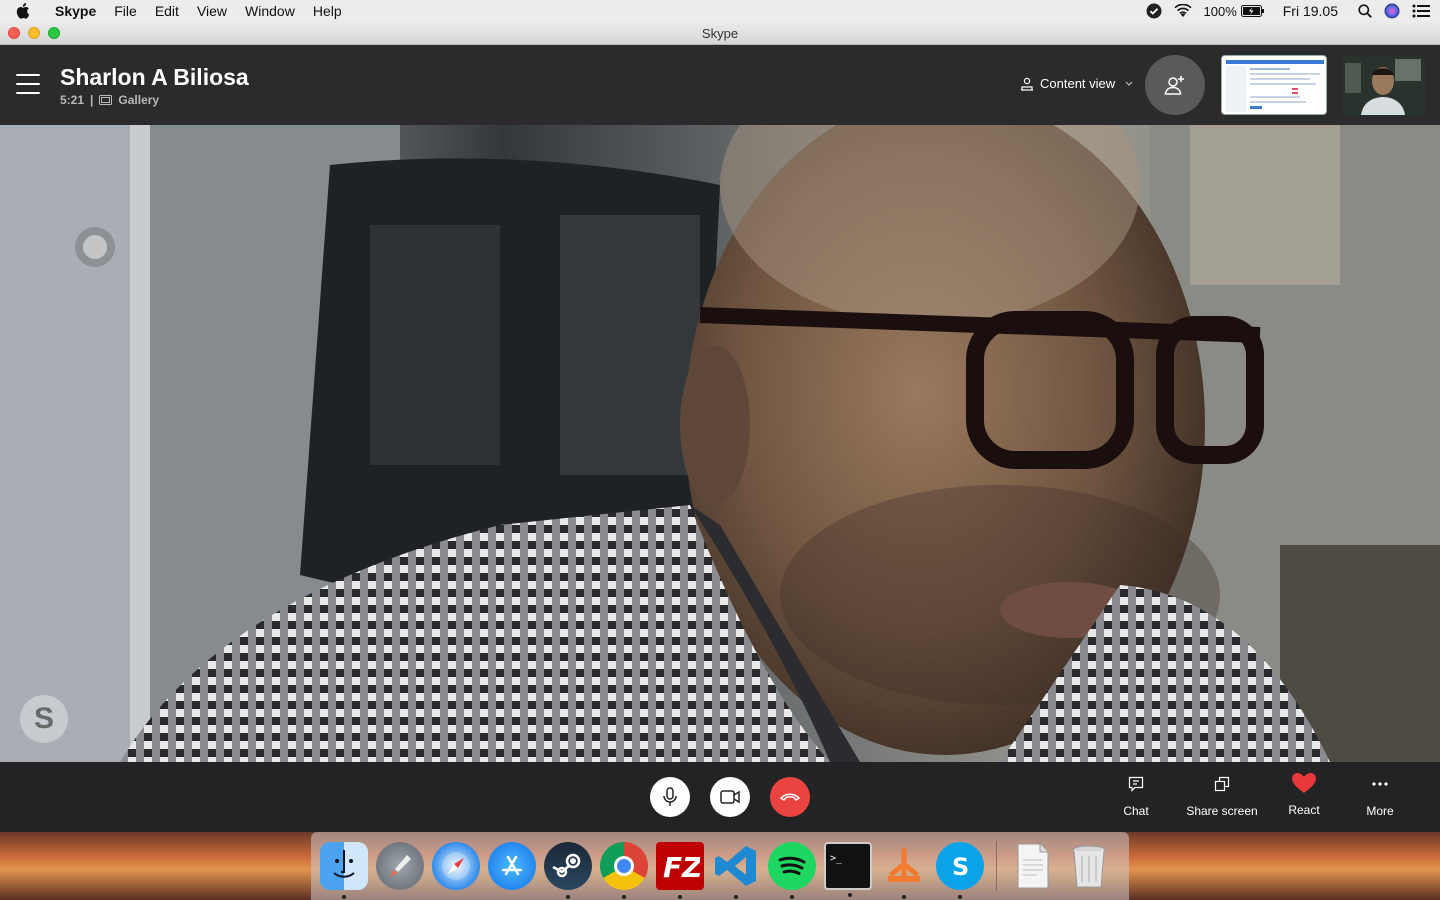 The image size is (1440, 900). Describe the element at coordinates (1136, 811) in the screenshot. I see `chat-label: Chat` at that location.